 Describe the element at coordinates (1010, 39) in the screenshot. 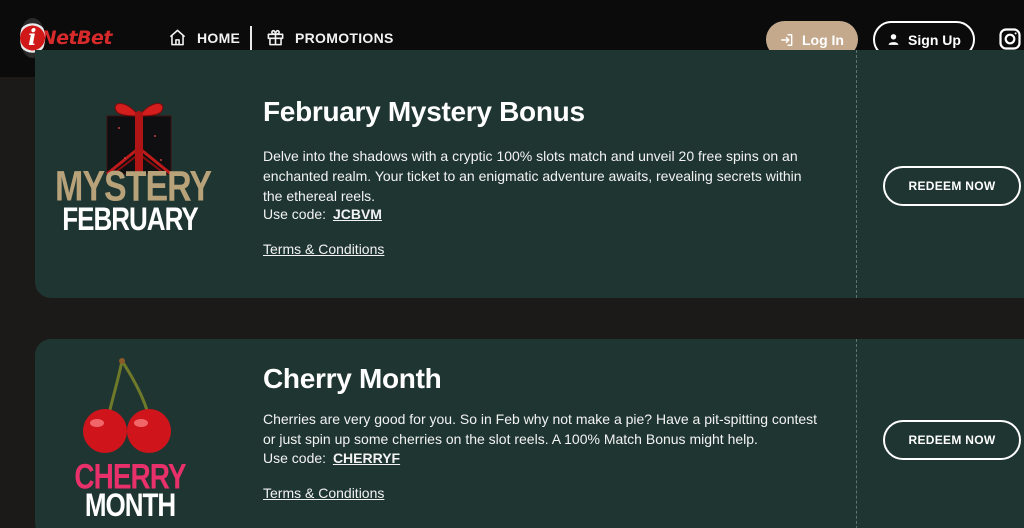

I see `instagram-icon` at that location.